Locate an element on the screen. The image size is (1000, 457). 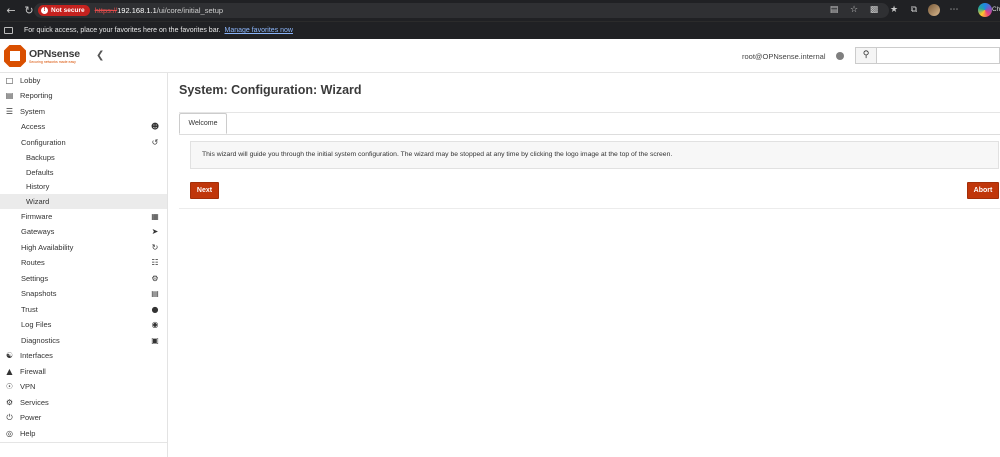
url-host: 192.168.1.1 is located at coordinates (137, 10).